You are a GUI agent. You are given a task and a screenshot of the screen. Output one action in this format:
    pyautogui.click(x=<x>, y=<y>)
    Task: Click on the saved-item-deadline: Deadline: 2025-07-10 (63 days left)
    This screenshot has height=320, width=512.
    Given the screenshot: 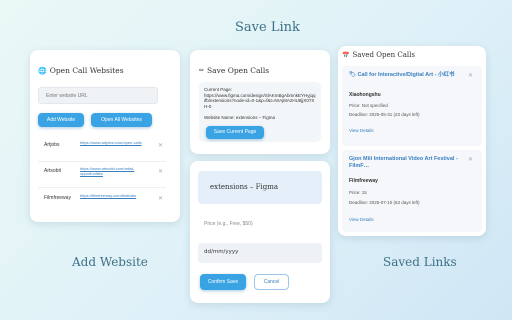 What is the action you would take?
    pyautogui.click(x=384, y=202)
    